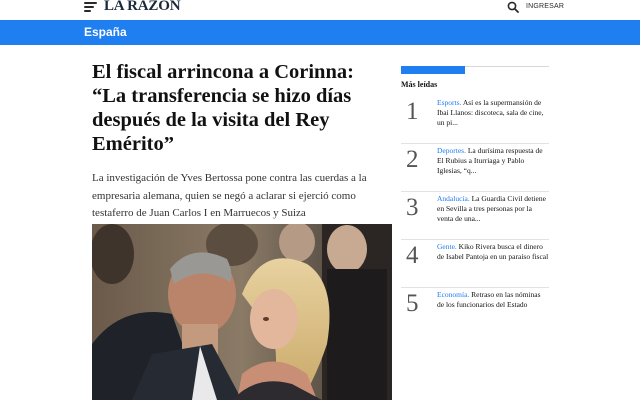 This screenshot has width=640, height=400. I want to click on sidebar-title: Más leídas, so click(419, 84).